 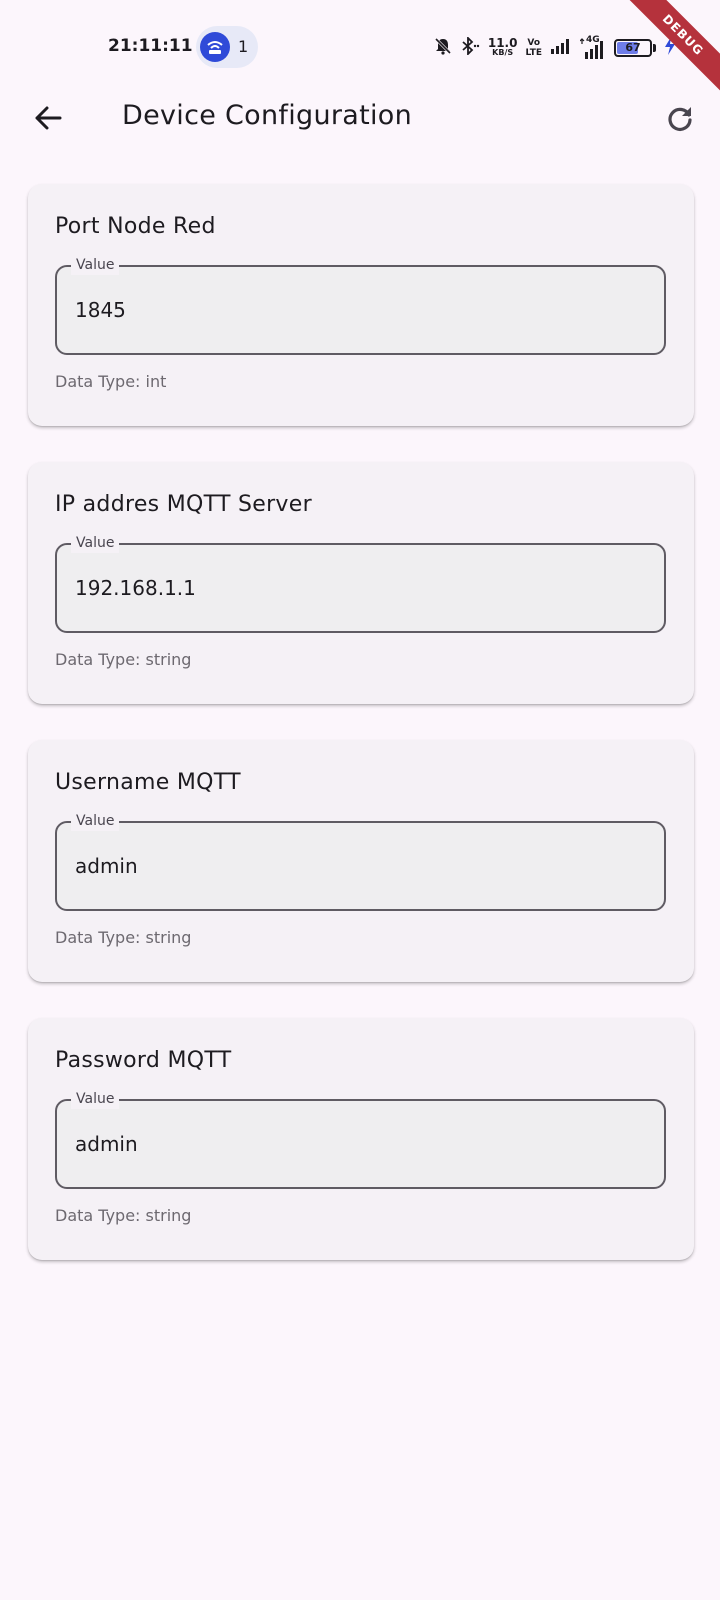 I want to click on battery-icon: 67, so click(x=635, y=48).